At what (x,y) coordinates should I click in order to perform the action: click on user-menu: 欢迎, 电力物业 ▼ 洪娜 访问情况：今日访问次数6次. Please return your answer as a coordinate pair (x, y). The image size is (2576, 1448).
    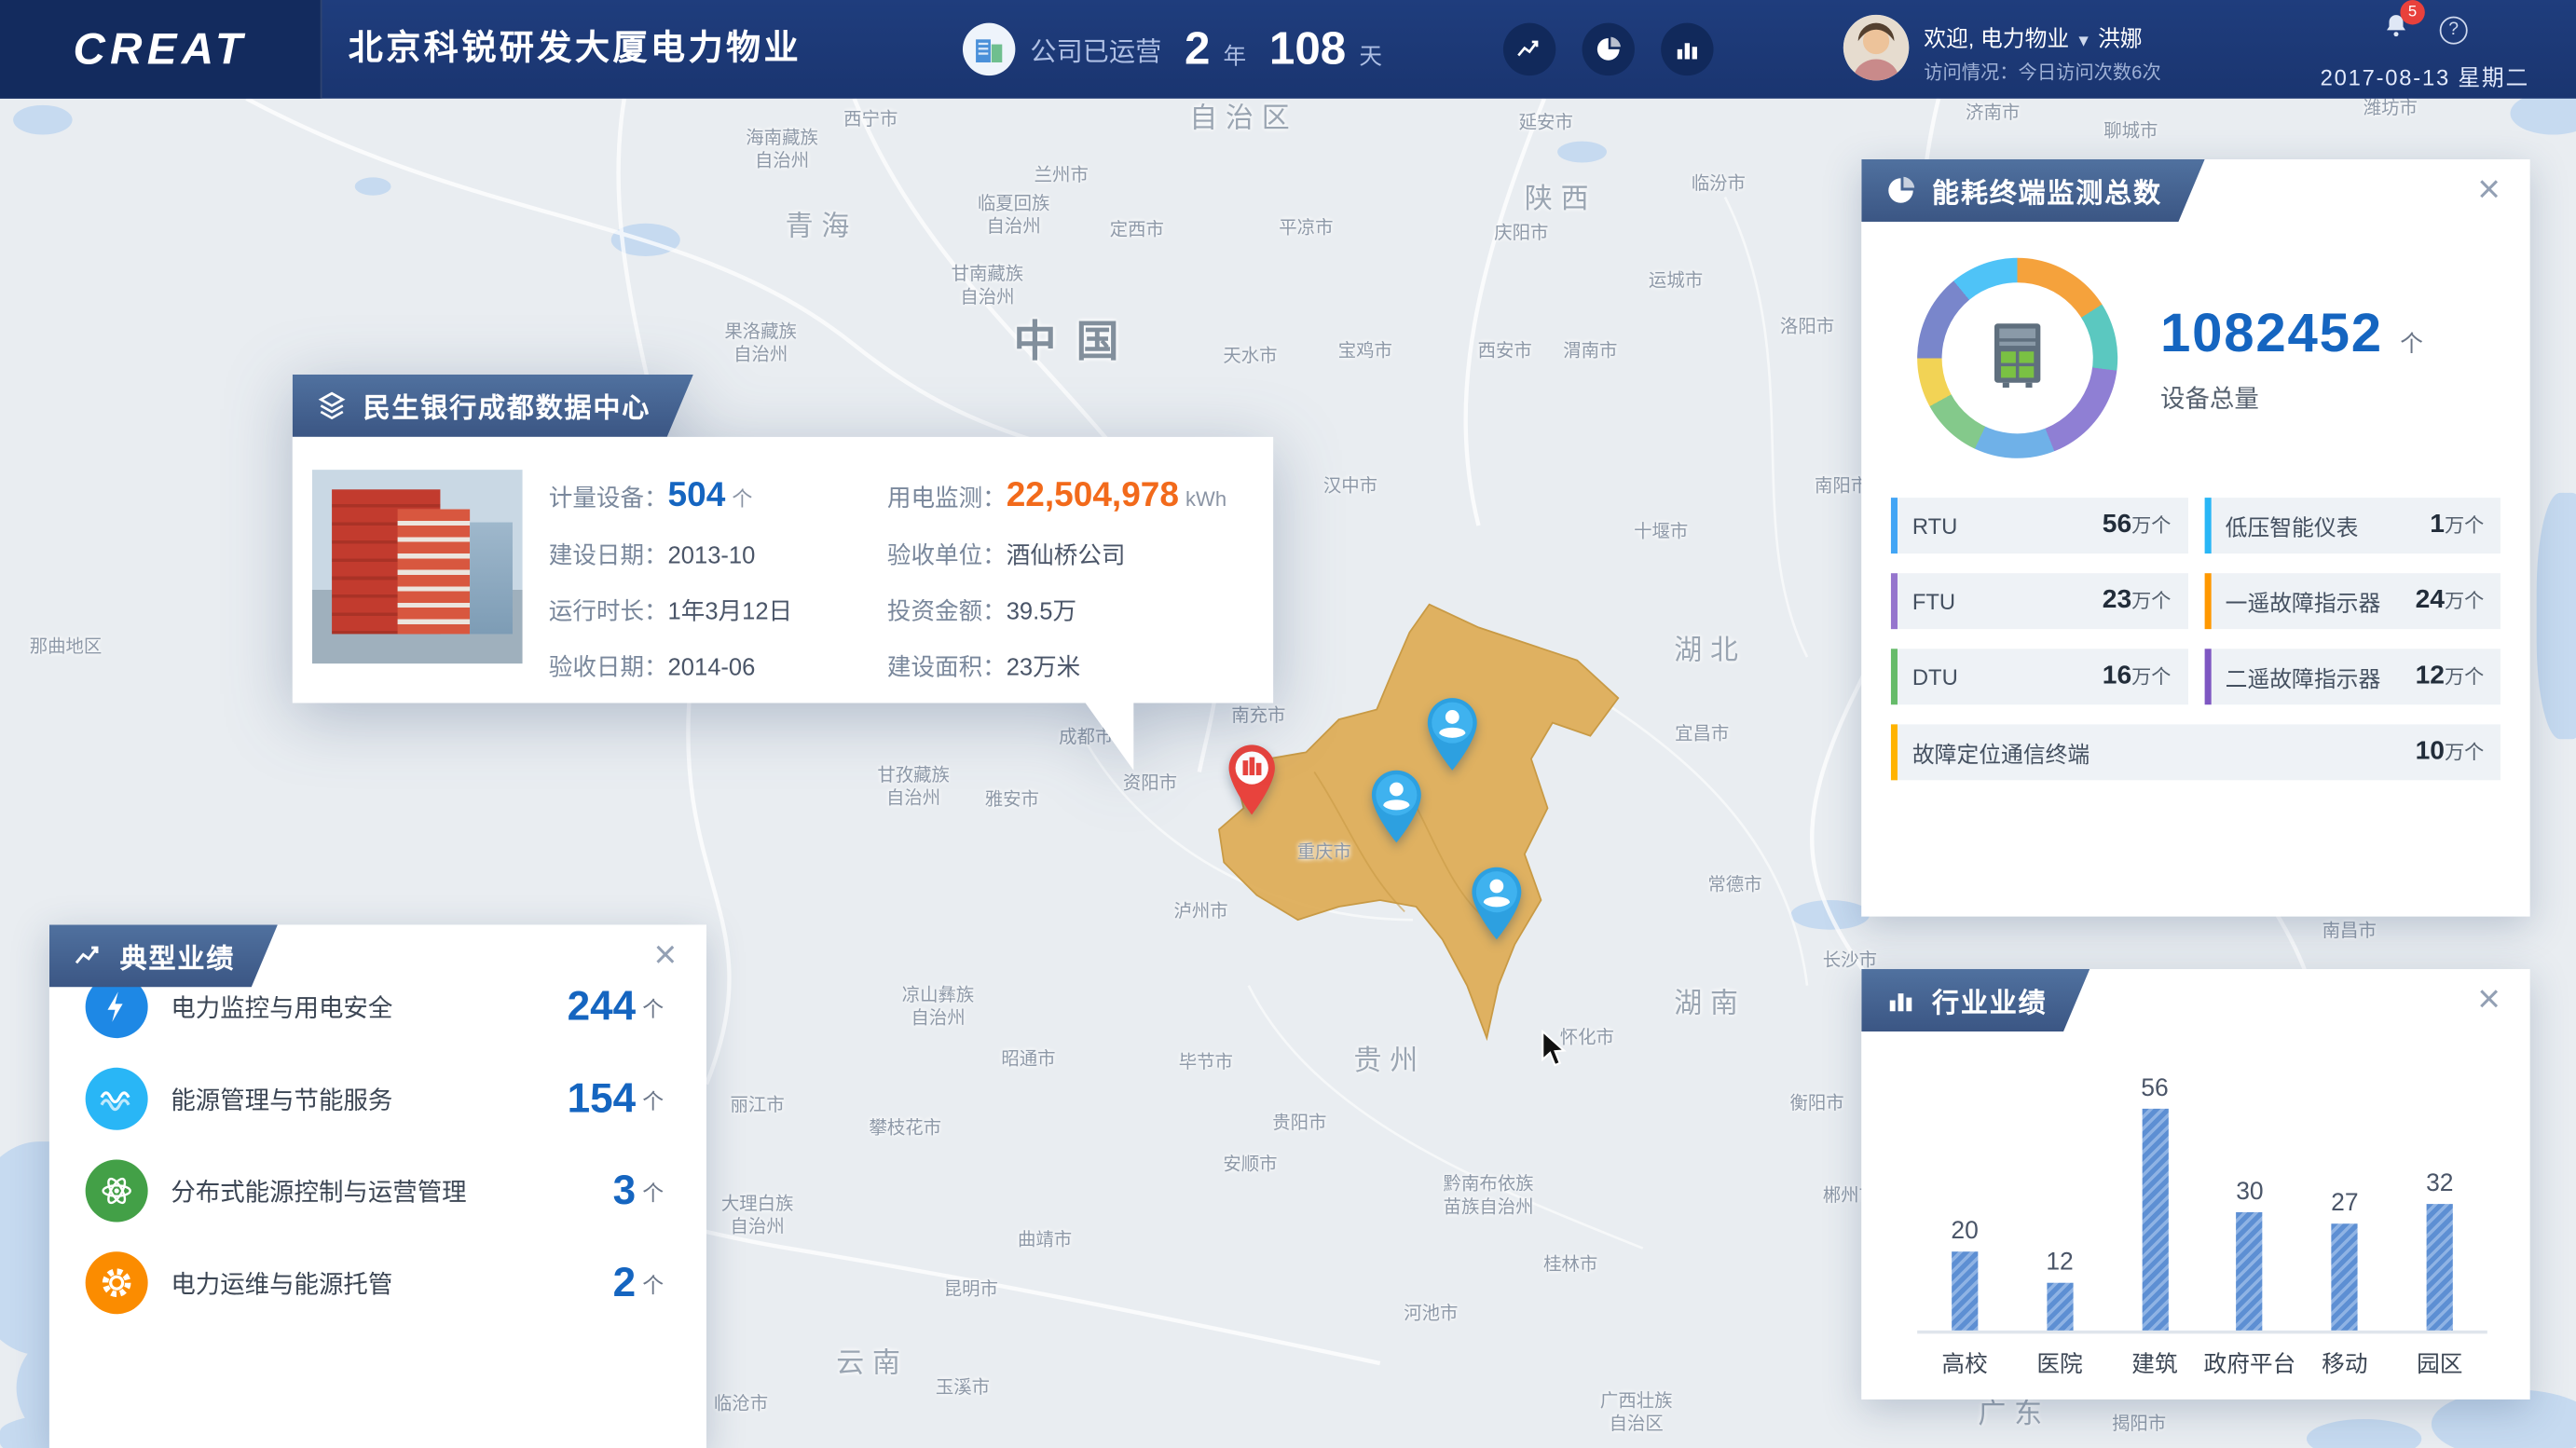
    Looking at the image, I should click on (2002, 50).